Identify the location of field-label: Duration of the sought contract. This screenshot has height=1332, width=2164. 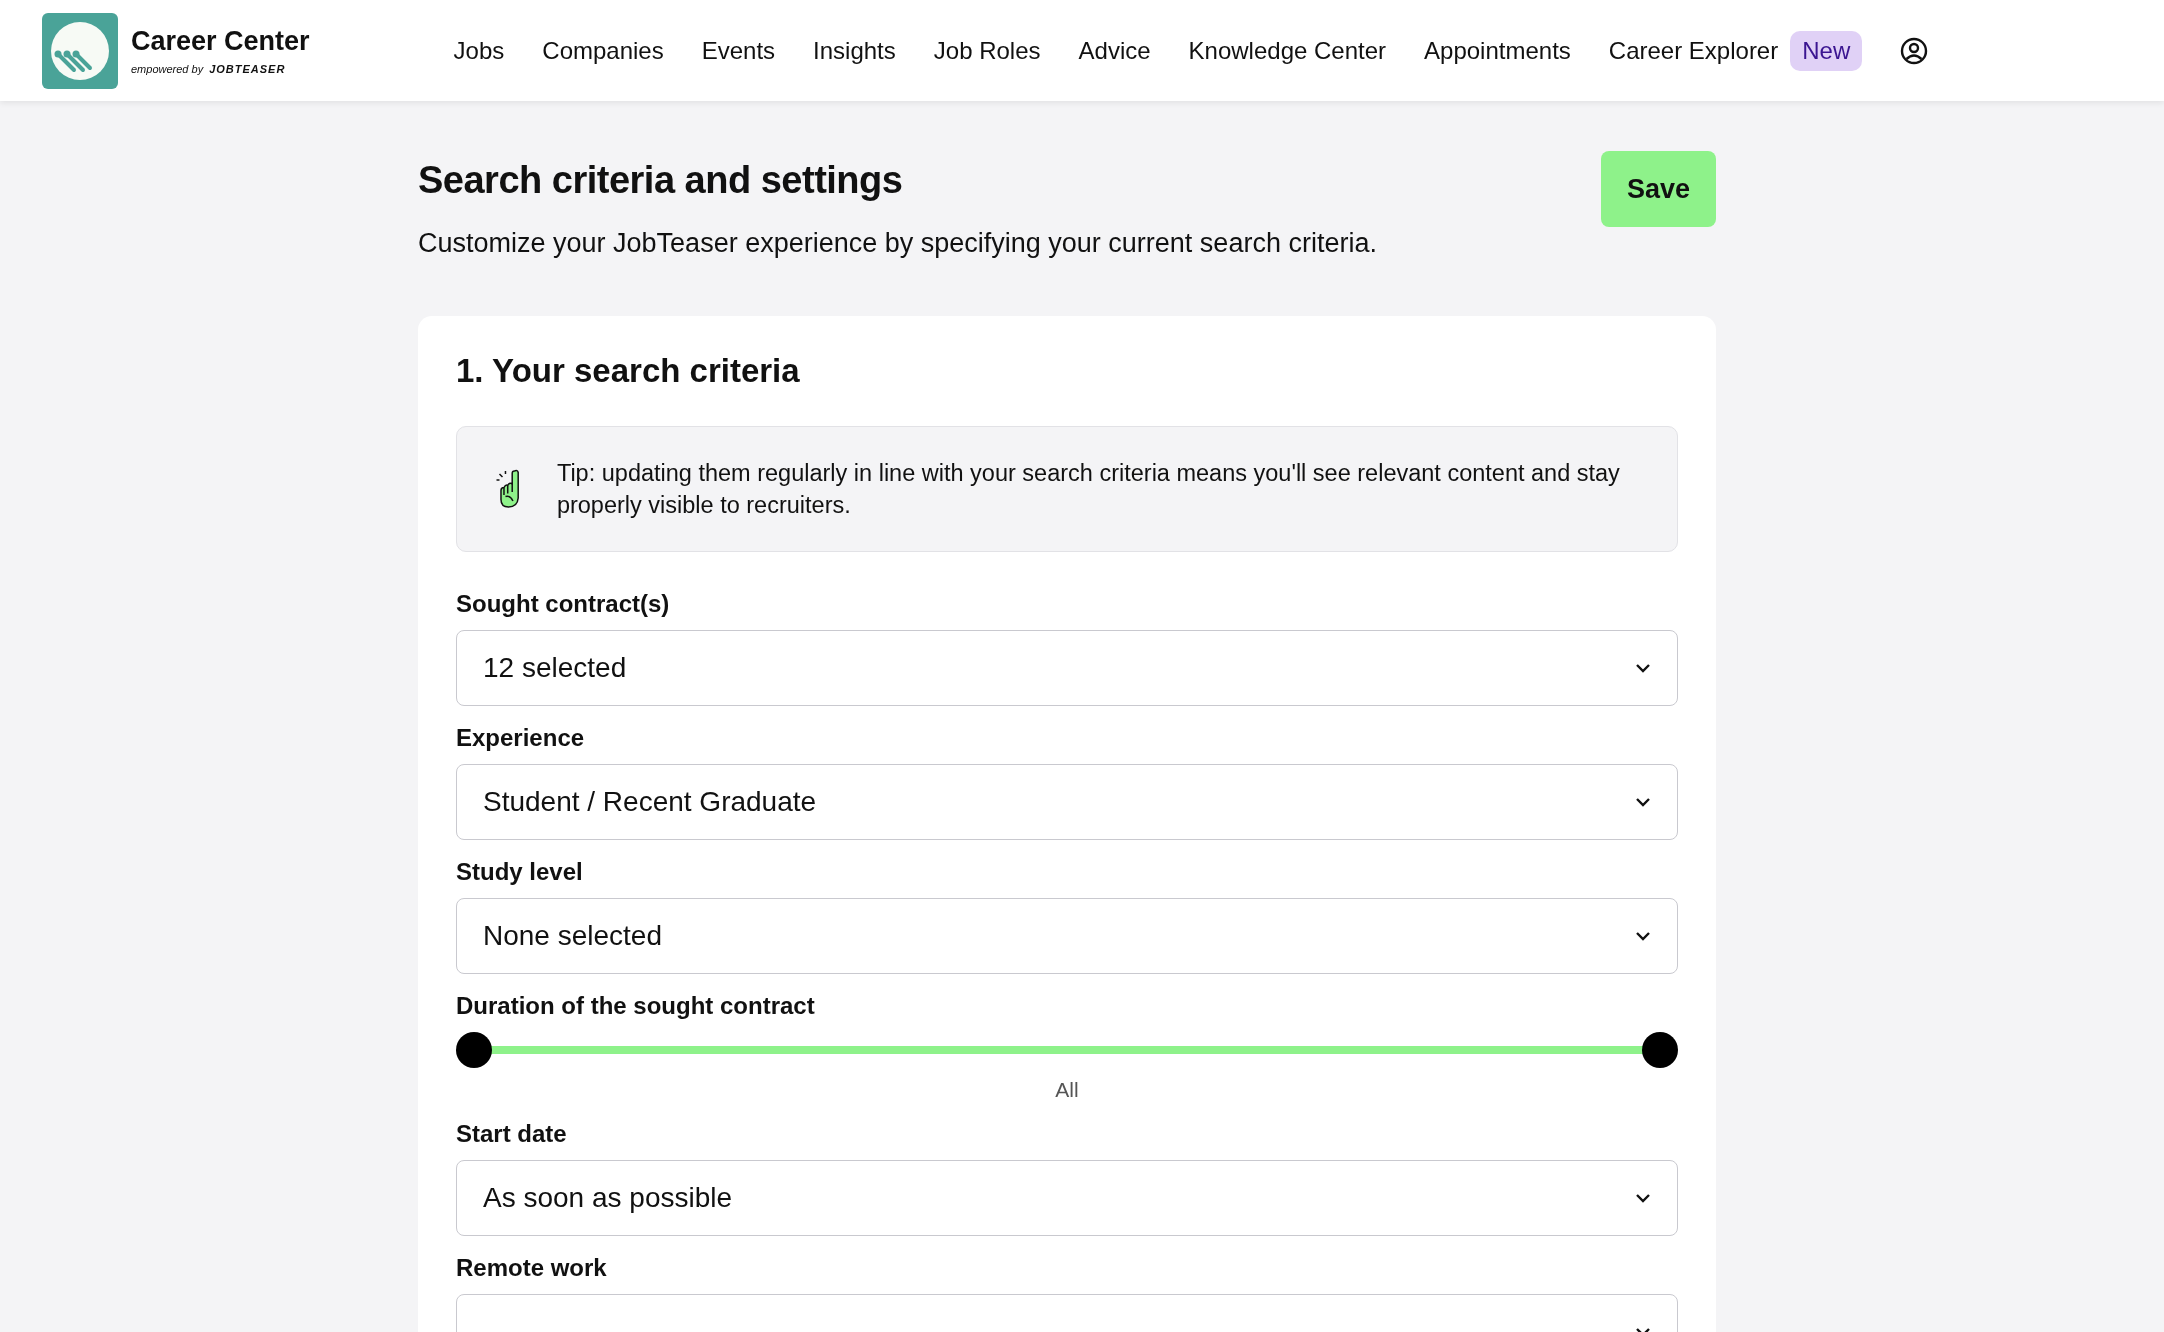
(636, 1006).